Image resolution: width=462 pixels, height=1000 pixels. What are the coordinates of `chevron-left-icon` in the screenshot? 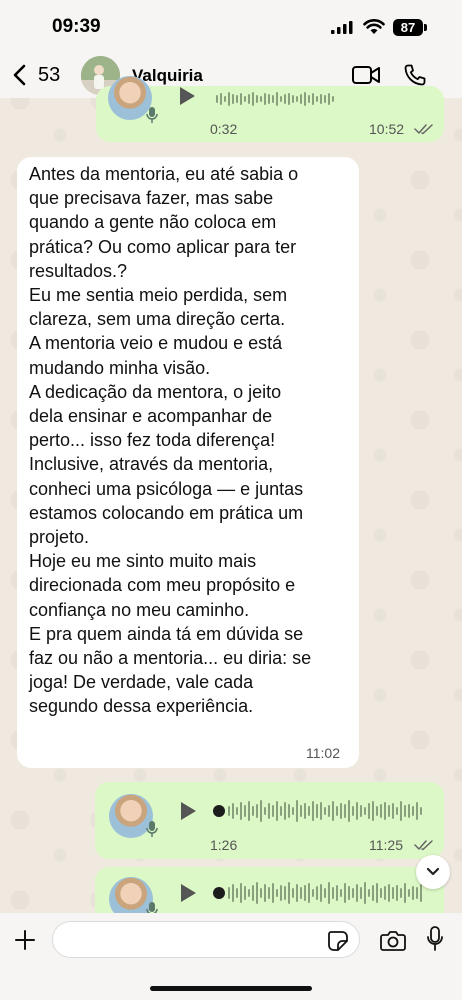 It's located at (19, 75).